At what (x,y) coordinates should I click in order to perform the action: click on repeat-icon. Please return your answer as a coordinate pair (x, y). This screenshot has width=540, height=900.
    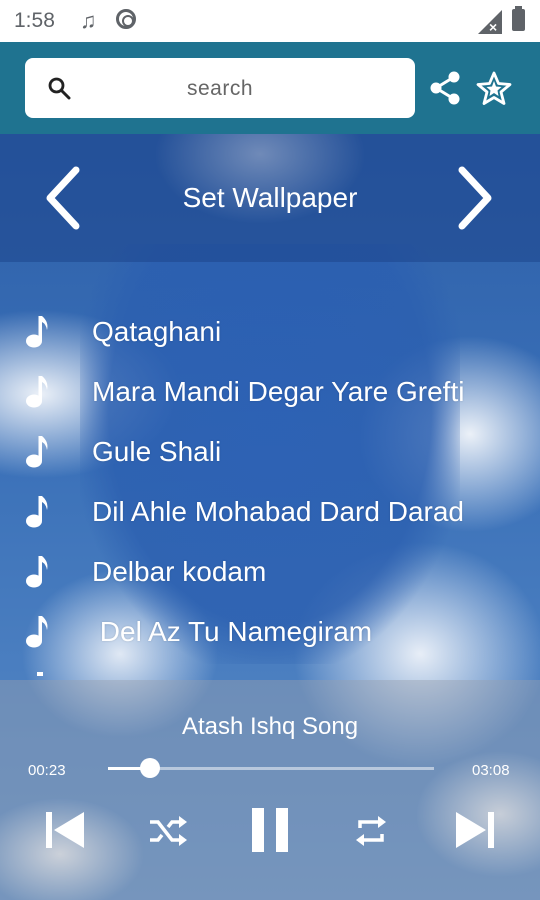
    Looking at the image, I should click on (371, 831).